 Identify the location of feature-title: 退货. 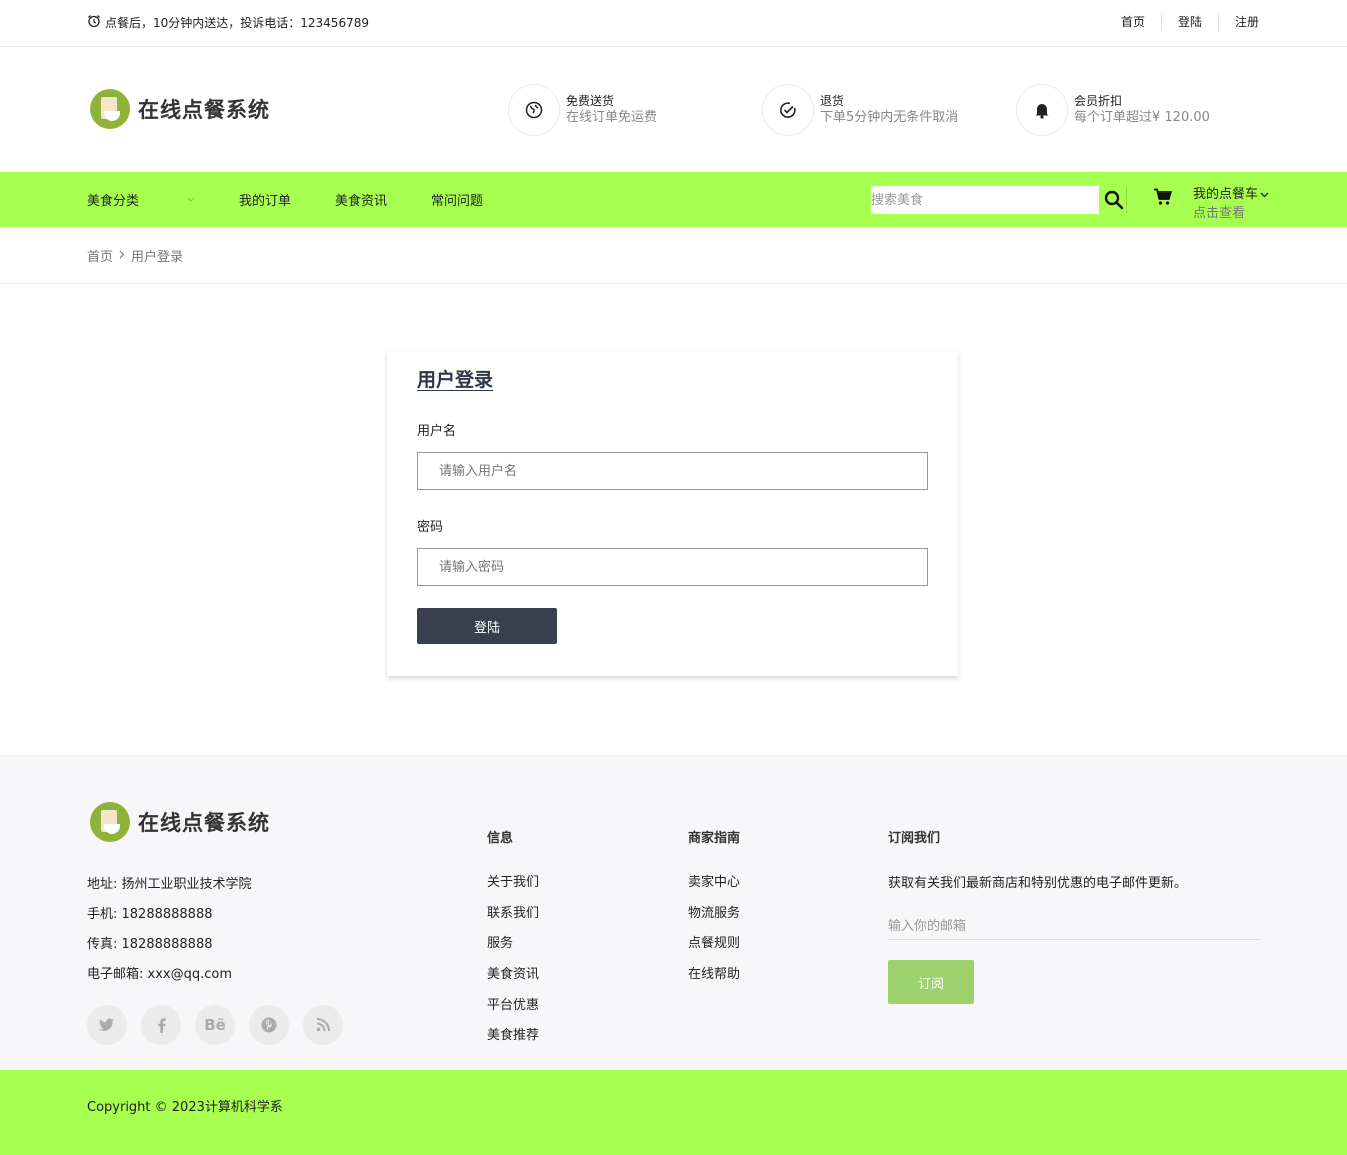
(832, 101).